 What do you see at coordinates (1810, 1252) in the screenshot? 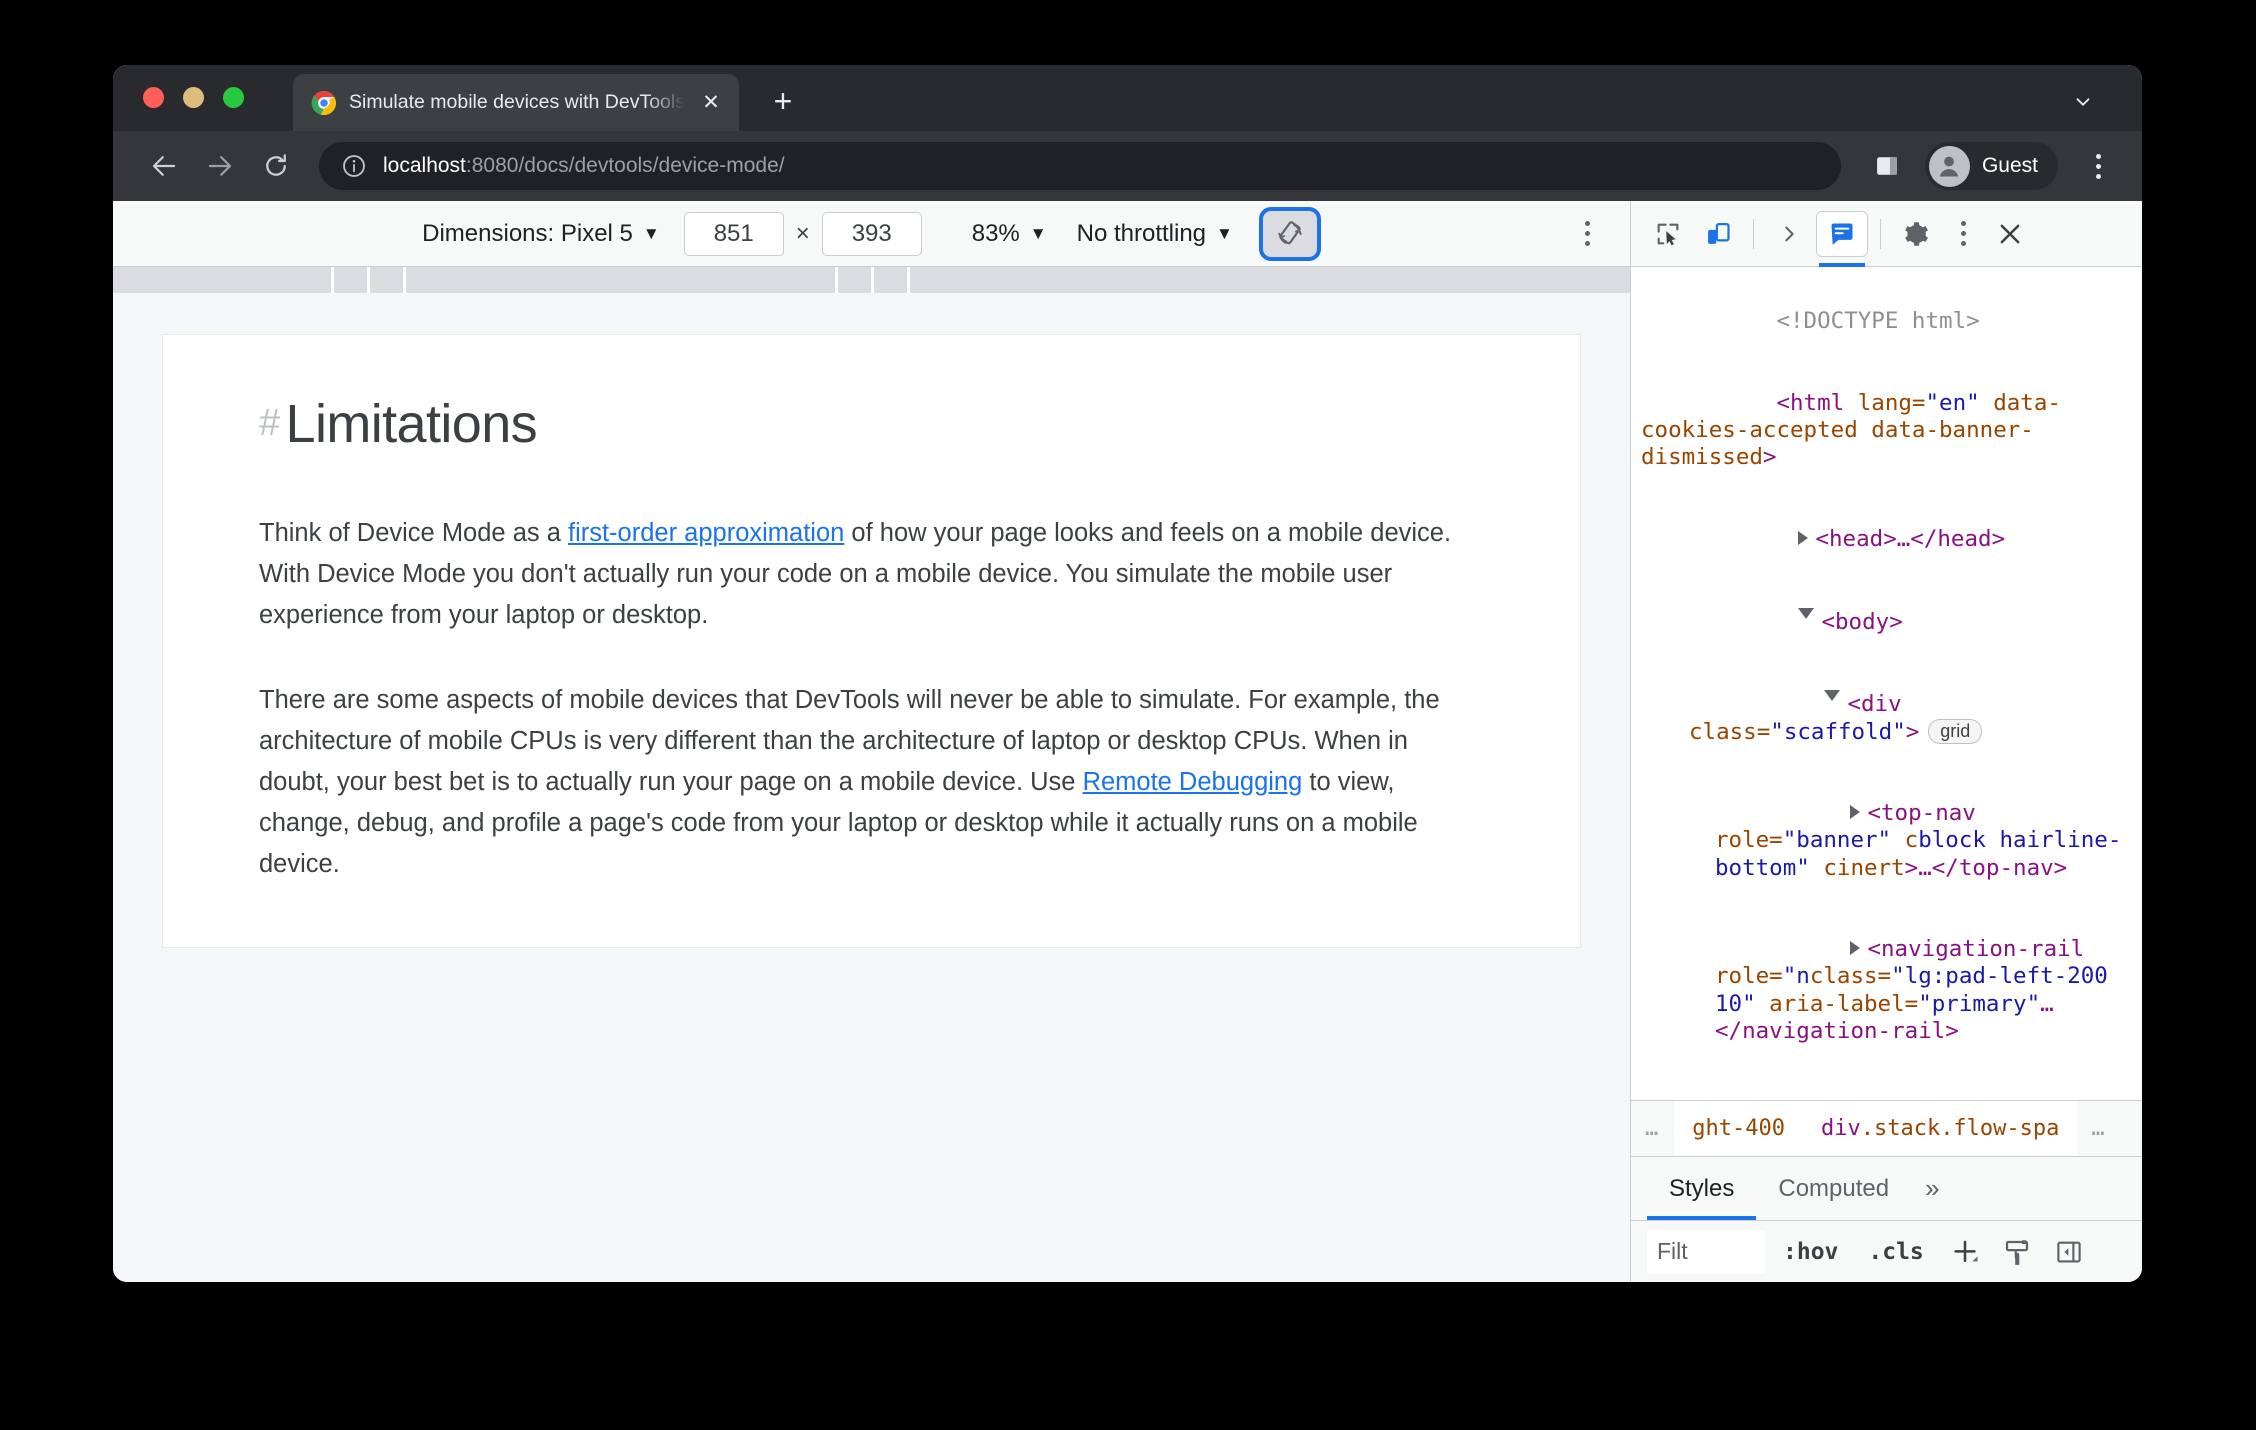
I see `toggle-hover-state-button: :hov` at bounding box center [1810, 1252].